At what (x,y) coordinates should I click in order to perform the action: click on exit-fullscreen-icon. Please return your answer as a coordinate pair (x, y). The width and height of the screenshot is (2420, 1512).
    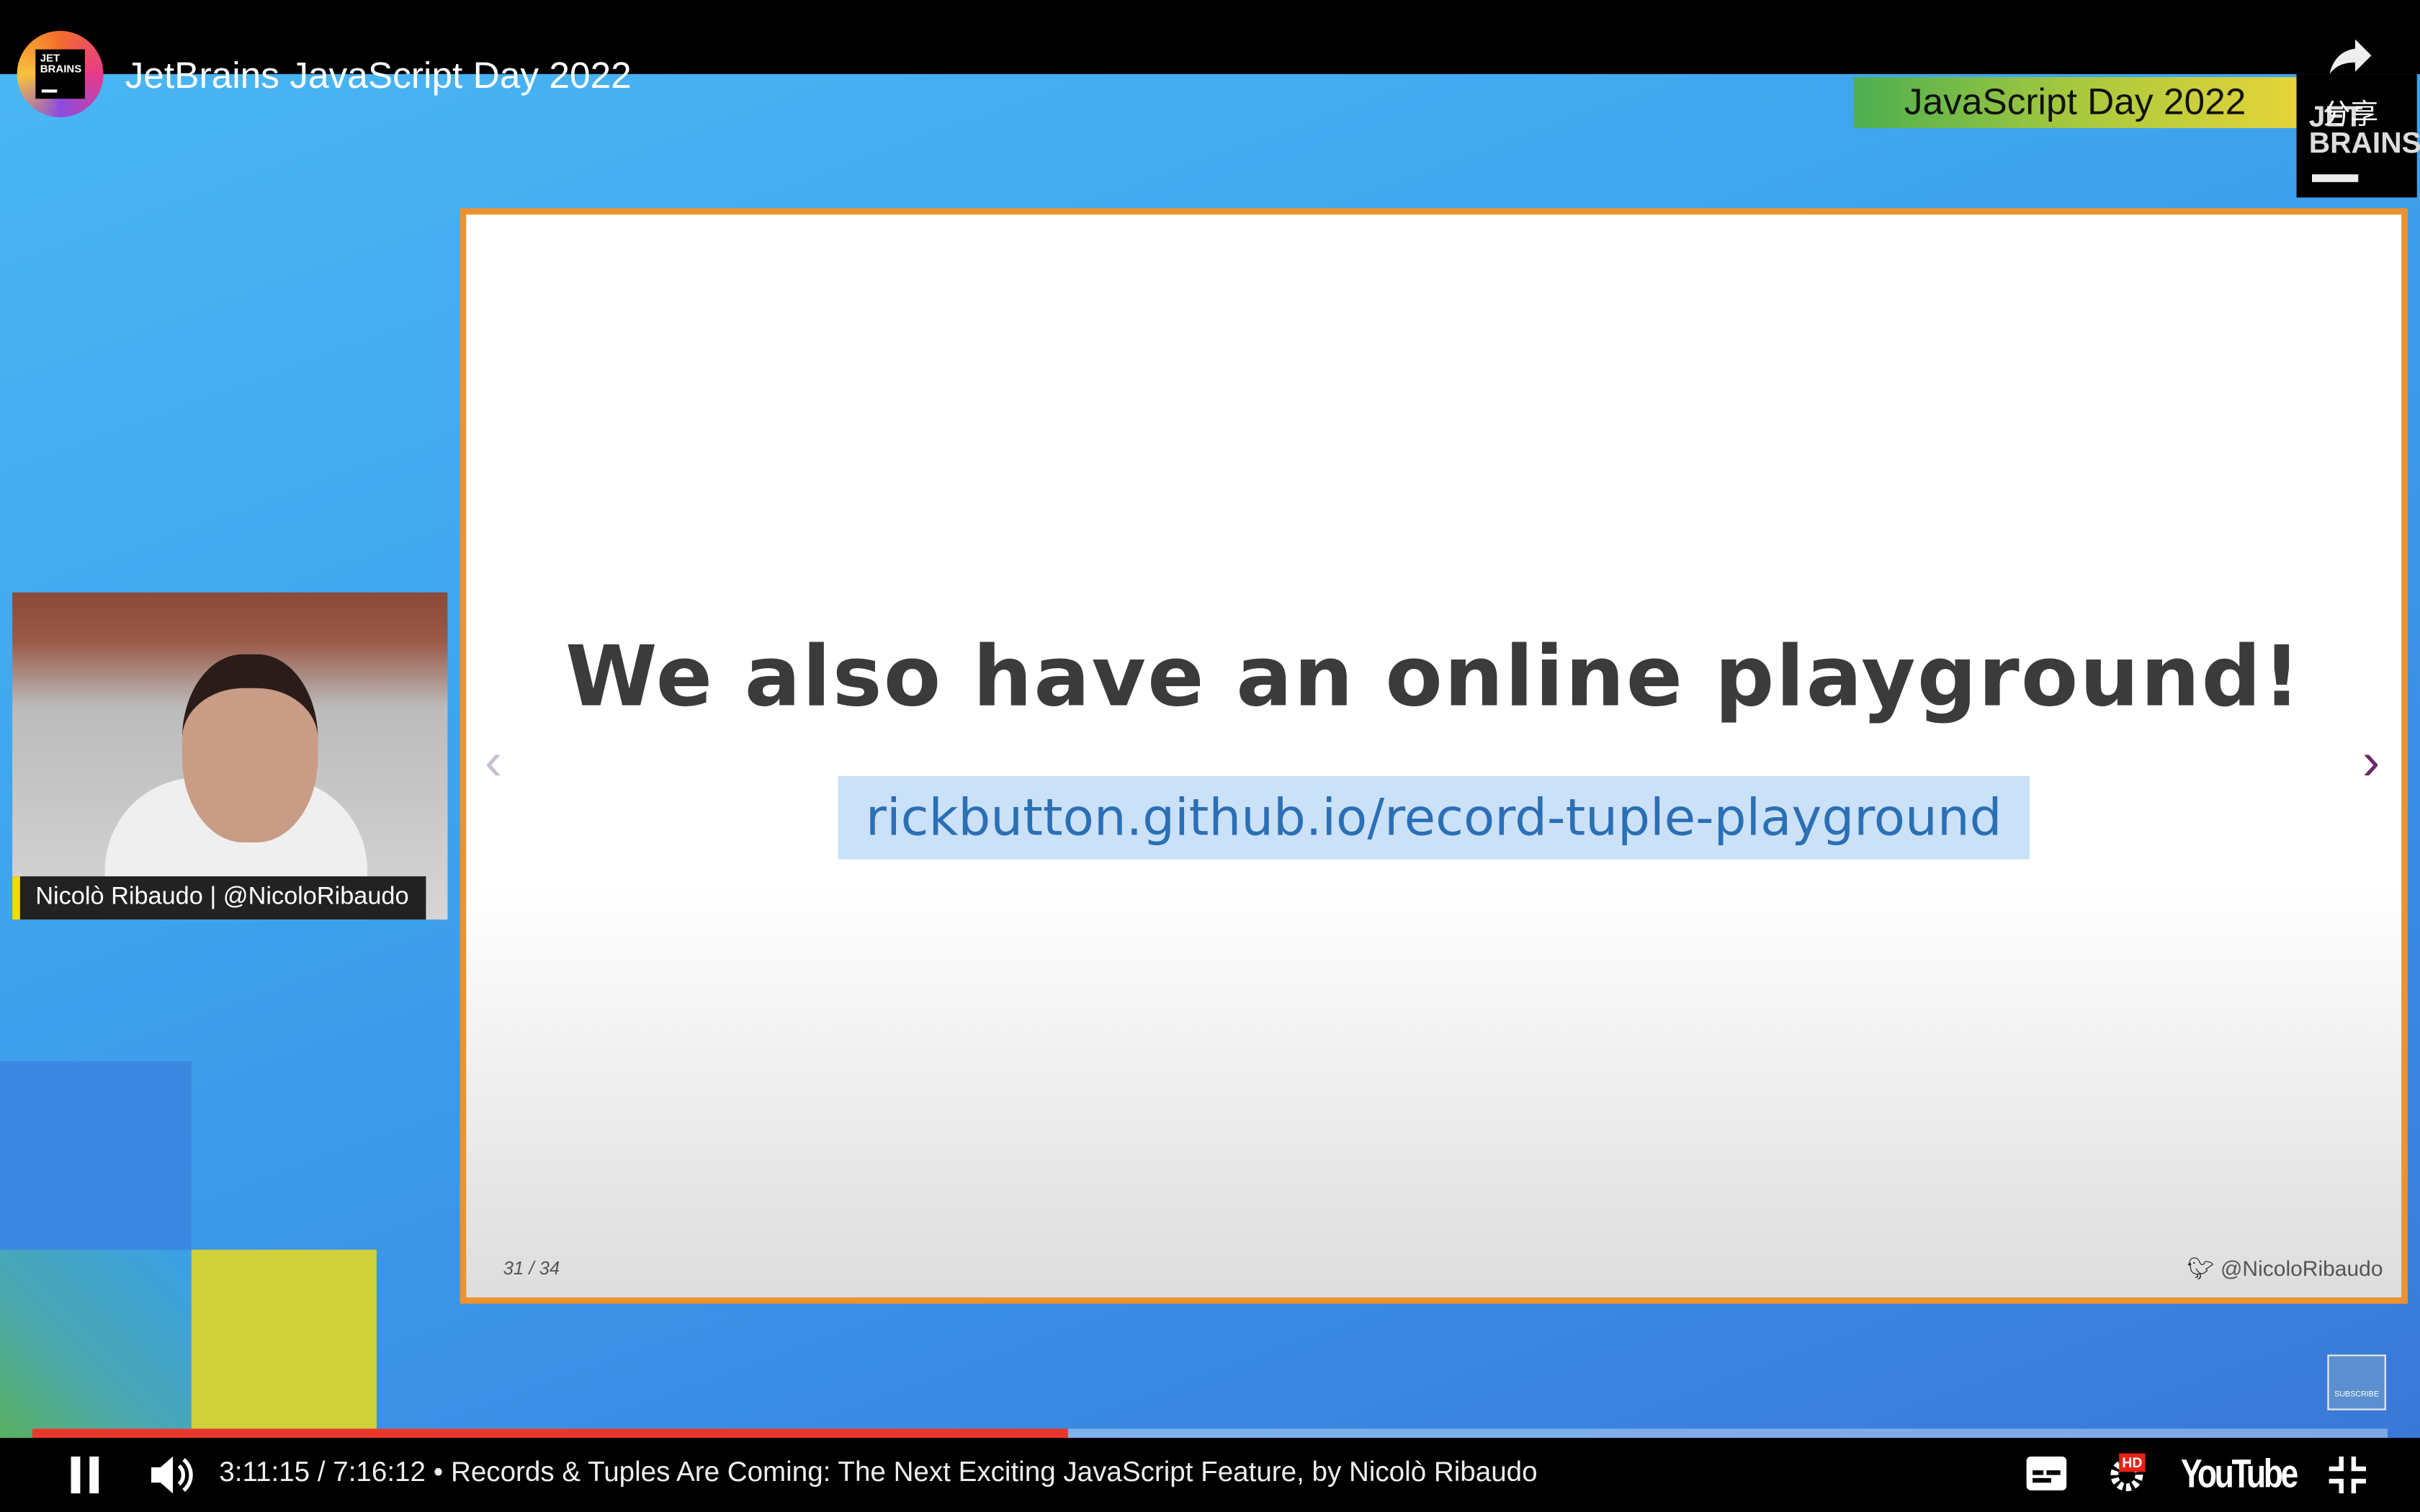
    Looking at the image, I should click on (2347, 1475).